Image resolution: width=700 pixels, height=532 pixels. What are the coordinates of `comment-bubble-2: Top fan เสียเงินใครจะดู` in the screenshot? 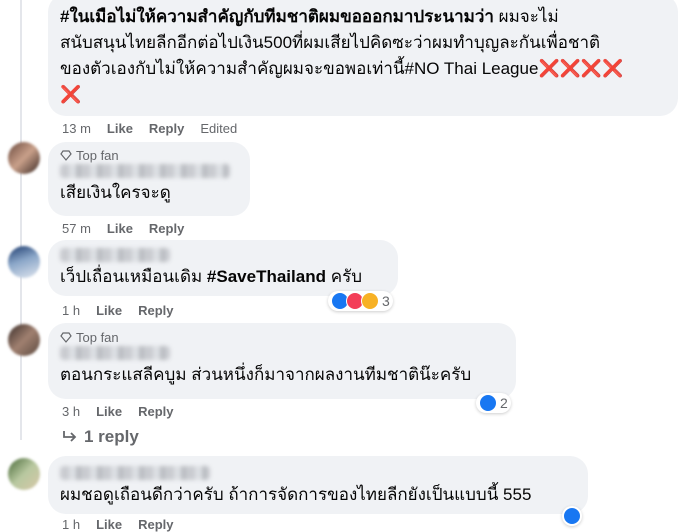 It's located at (149, 179).